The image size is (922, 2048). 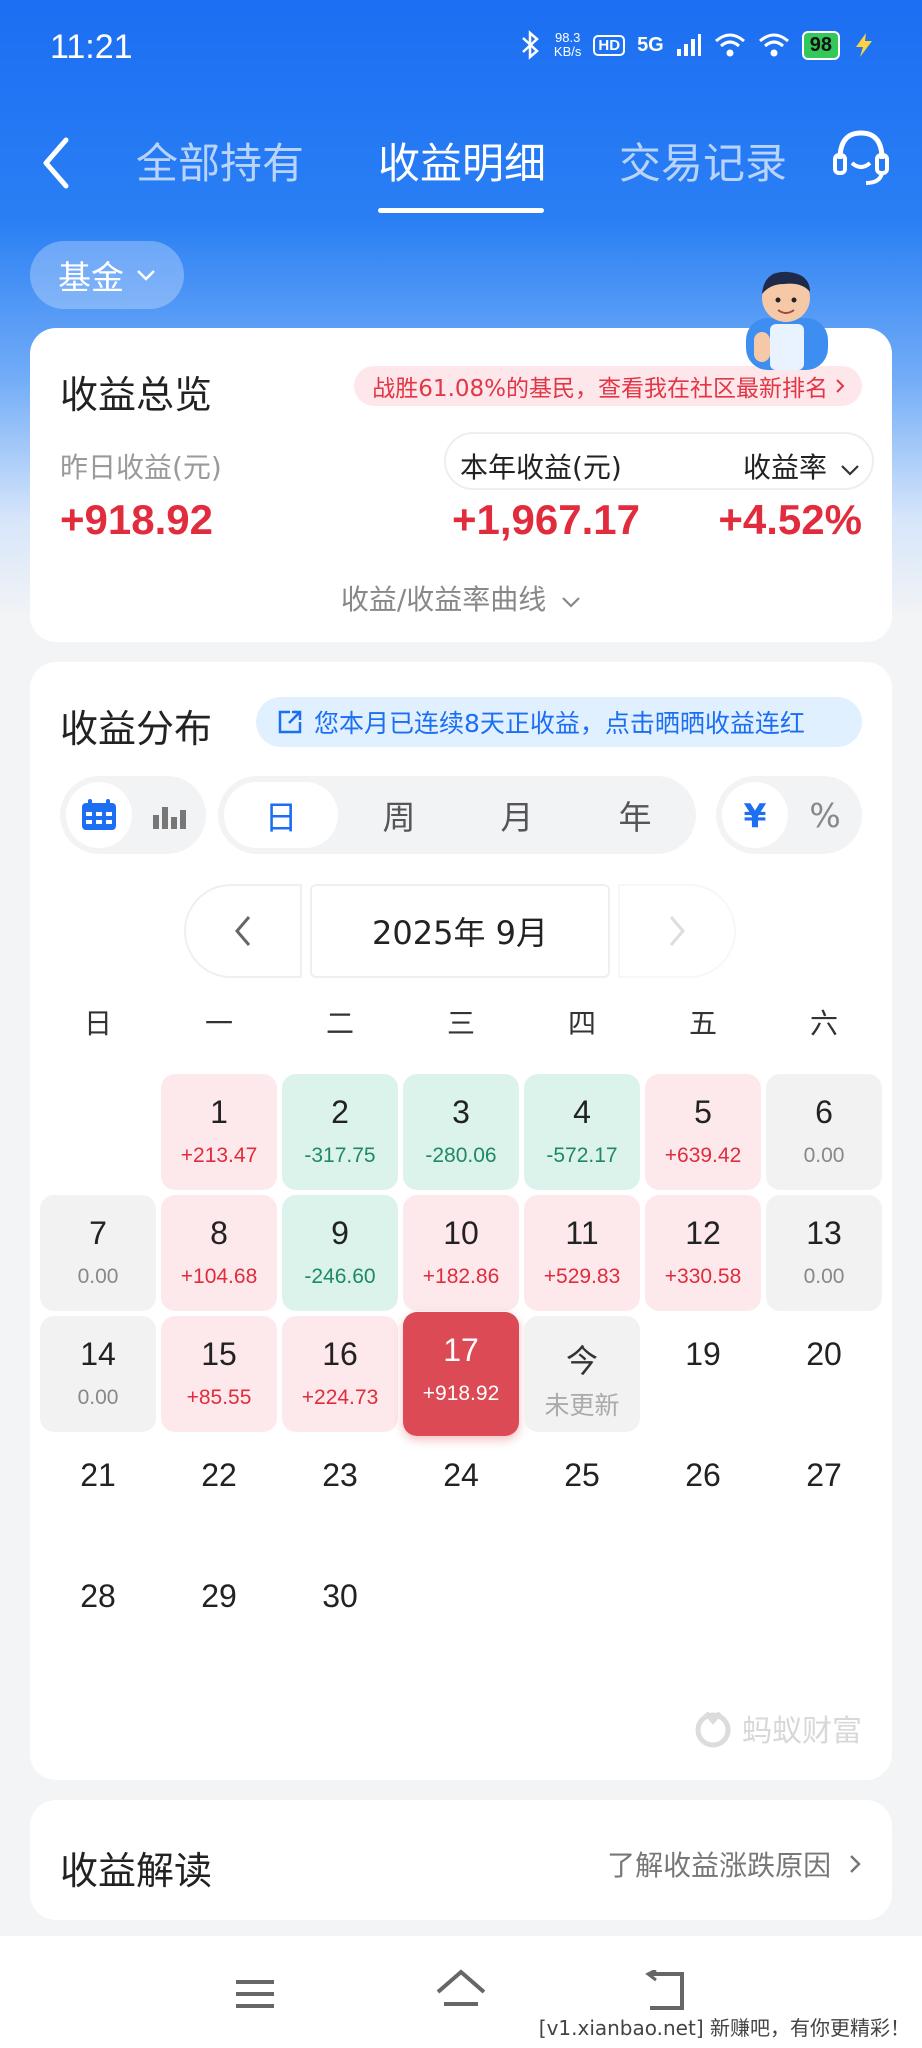 I want to click on unit-toggle: ¥ %, so click(x=789, y=815).